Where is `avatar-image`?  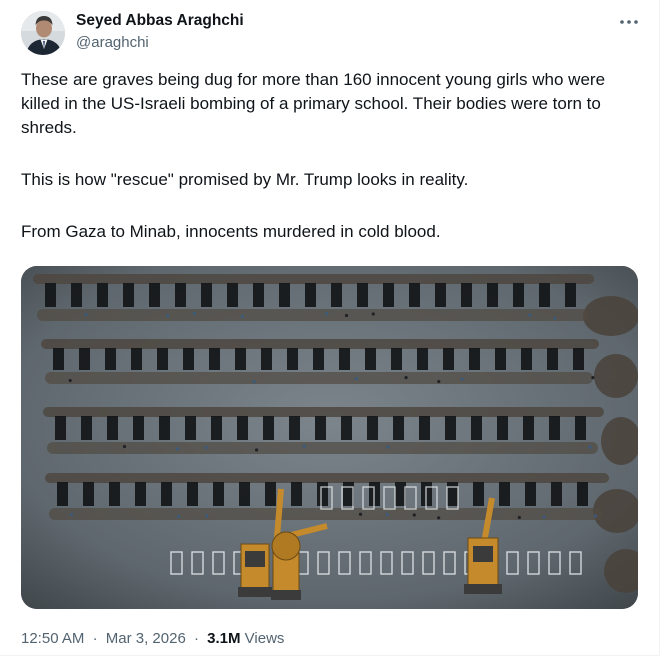 avatar-image is located at coordinates (43, 33).